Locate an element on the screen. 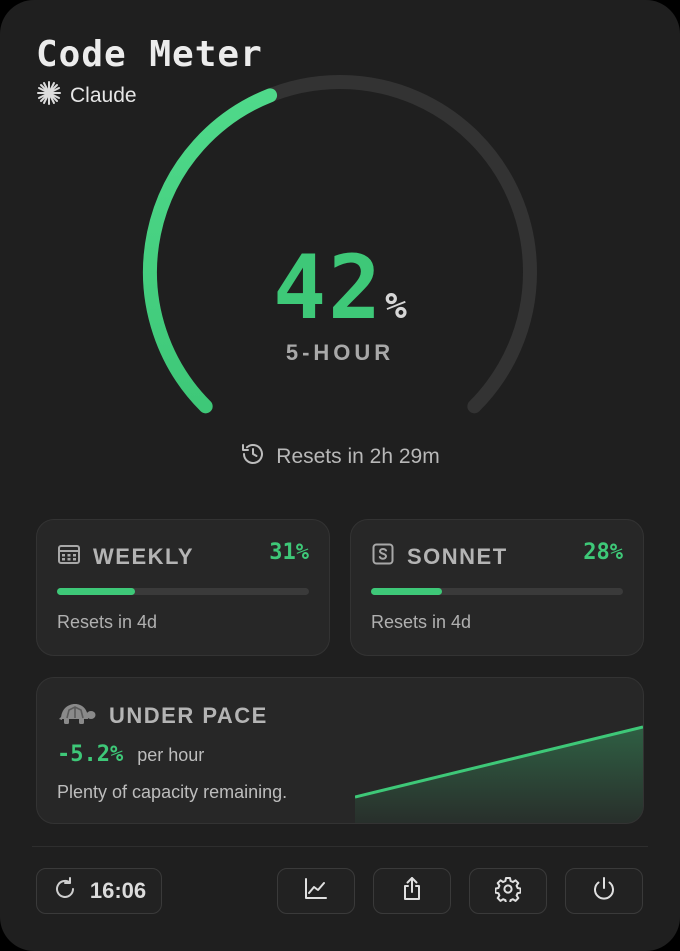  weekly-progress-fill is located at coordinates (96, 591).